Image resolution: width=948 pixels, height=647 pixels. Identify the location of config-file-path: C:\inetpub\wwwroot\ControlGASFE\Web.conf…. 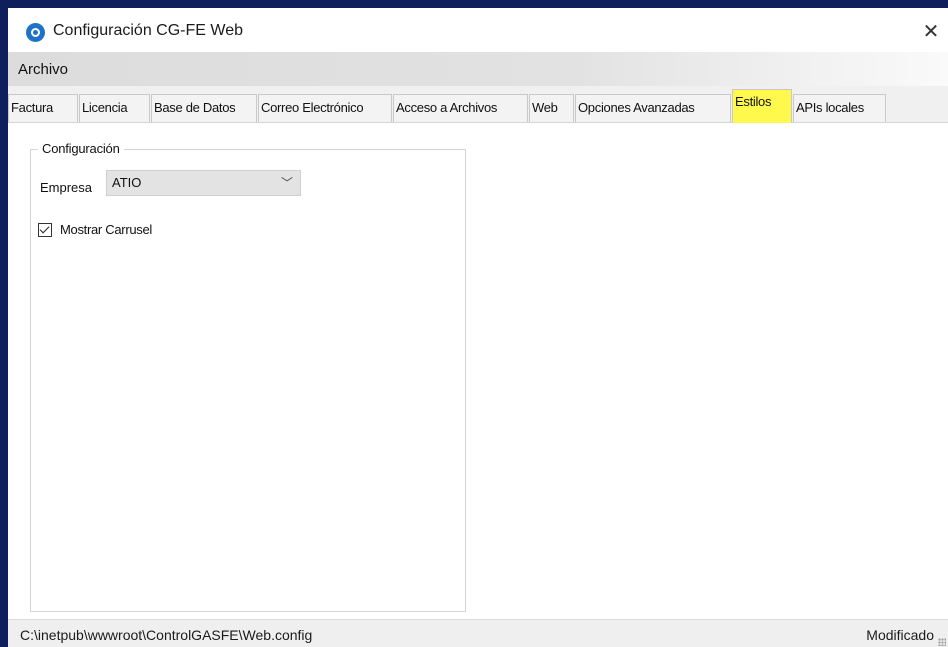
(166, 635).